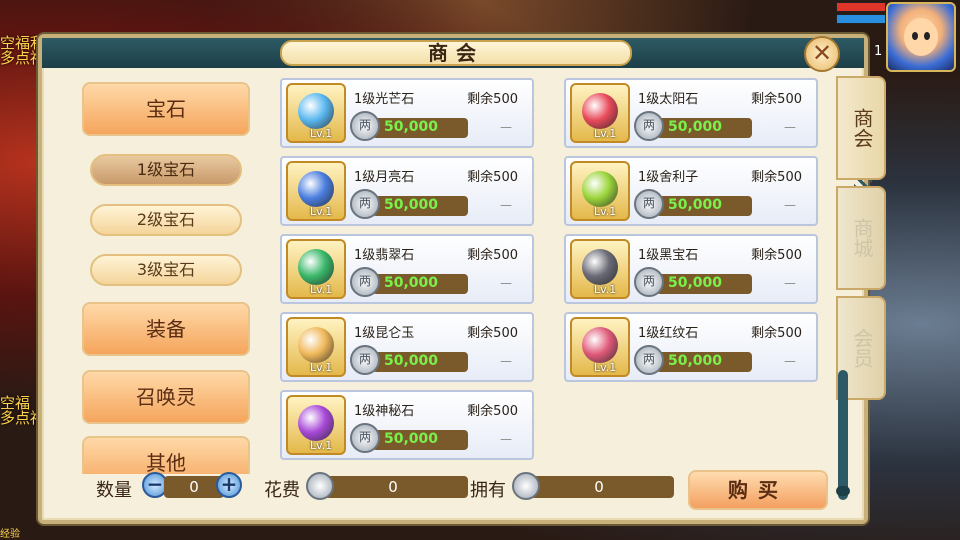 This screenshot has height=540, width=960. I want to click on mp-bar, so click(861, 19).